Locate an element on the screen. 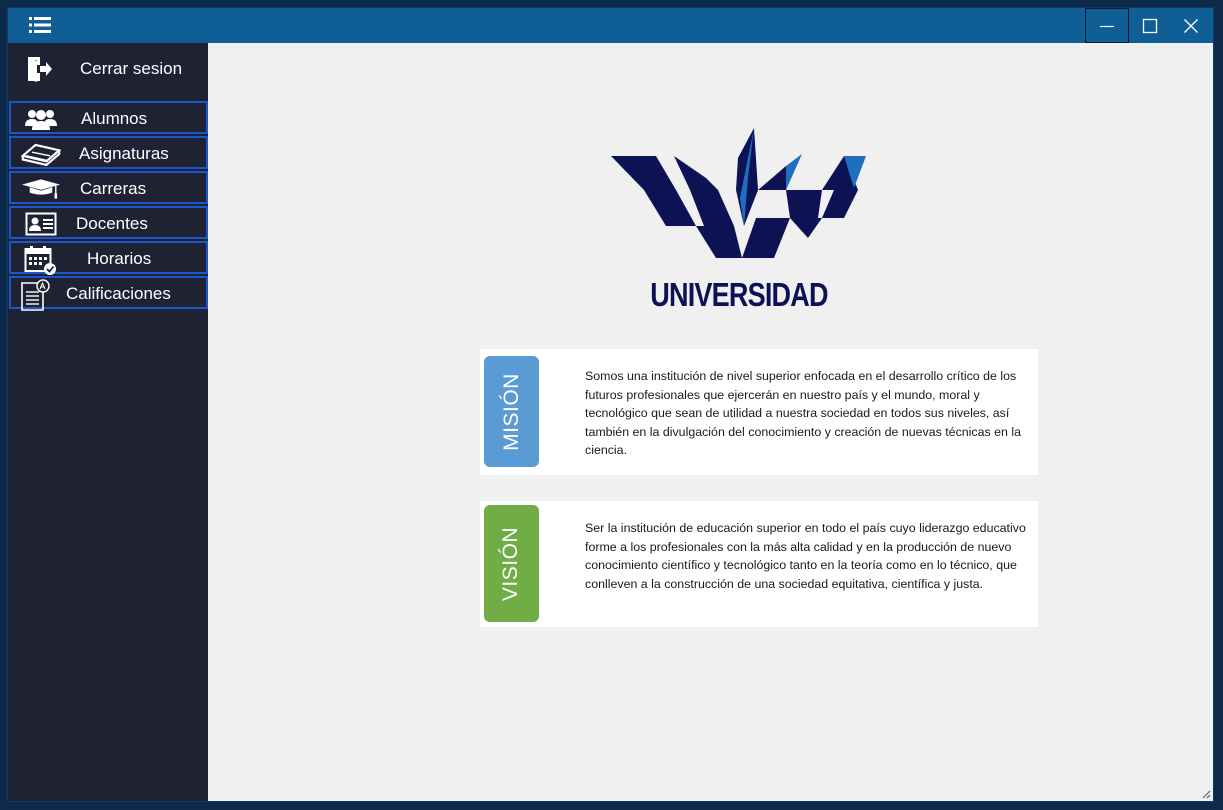 The height and width of the screenshot is (810, 1223). sidebar-item-alumnos: Alumnos is located at coordinates (108, 117).